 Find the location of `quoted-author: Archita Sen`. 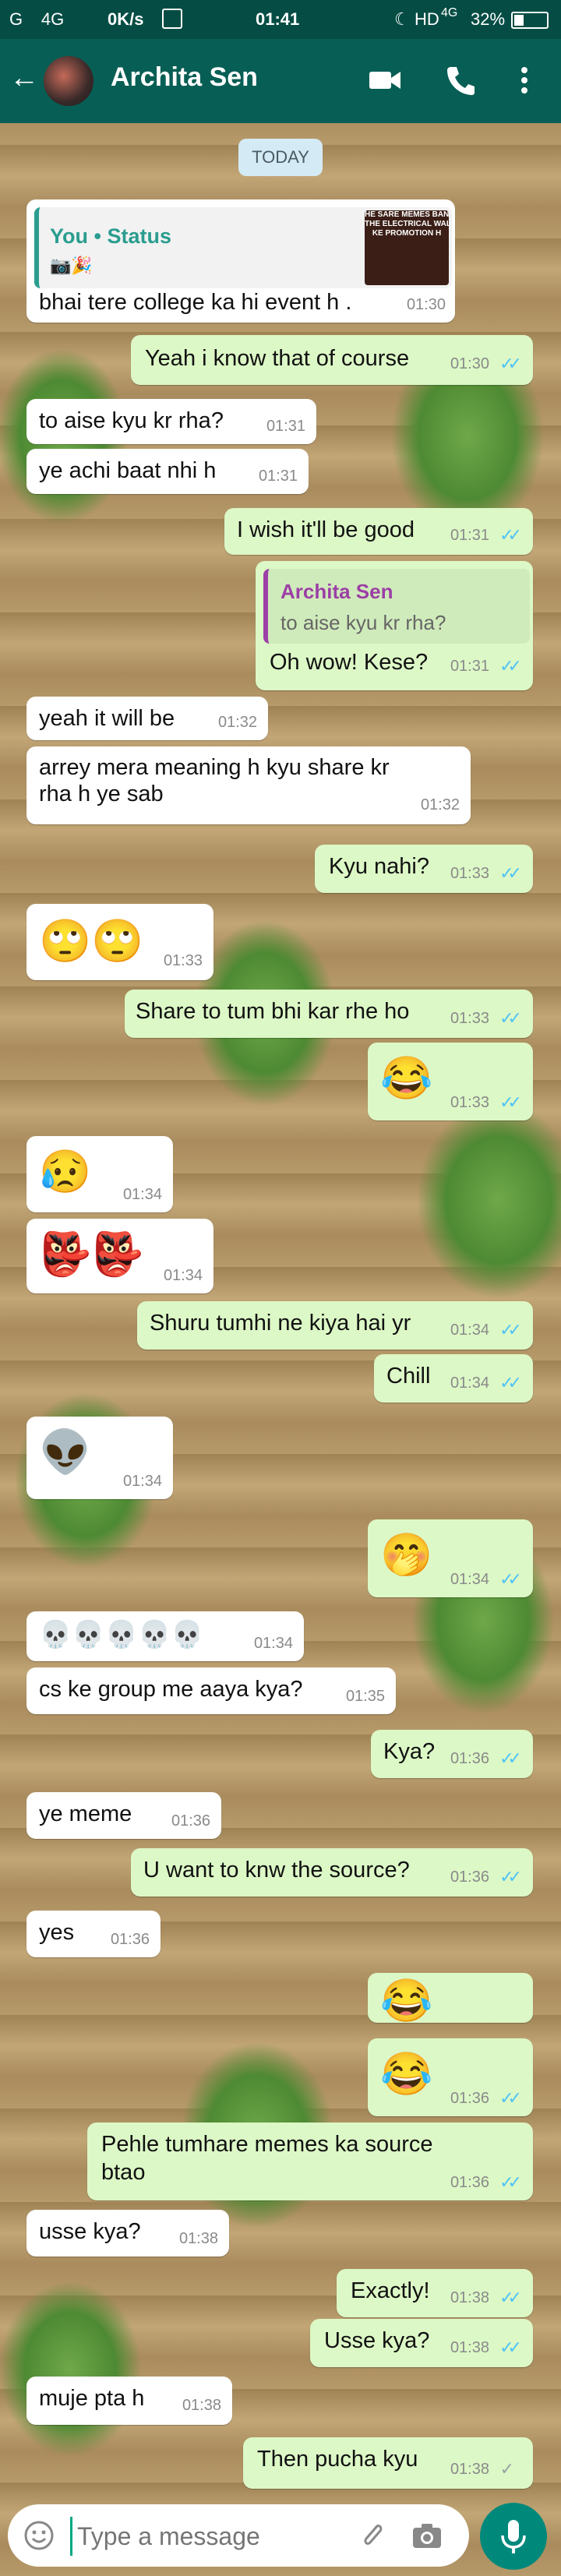

quoted-author: Archita Sen is located at coordinates (336, 591).